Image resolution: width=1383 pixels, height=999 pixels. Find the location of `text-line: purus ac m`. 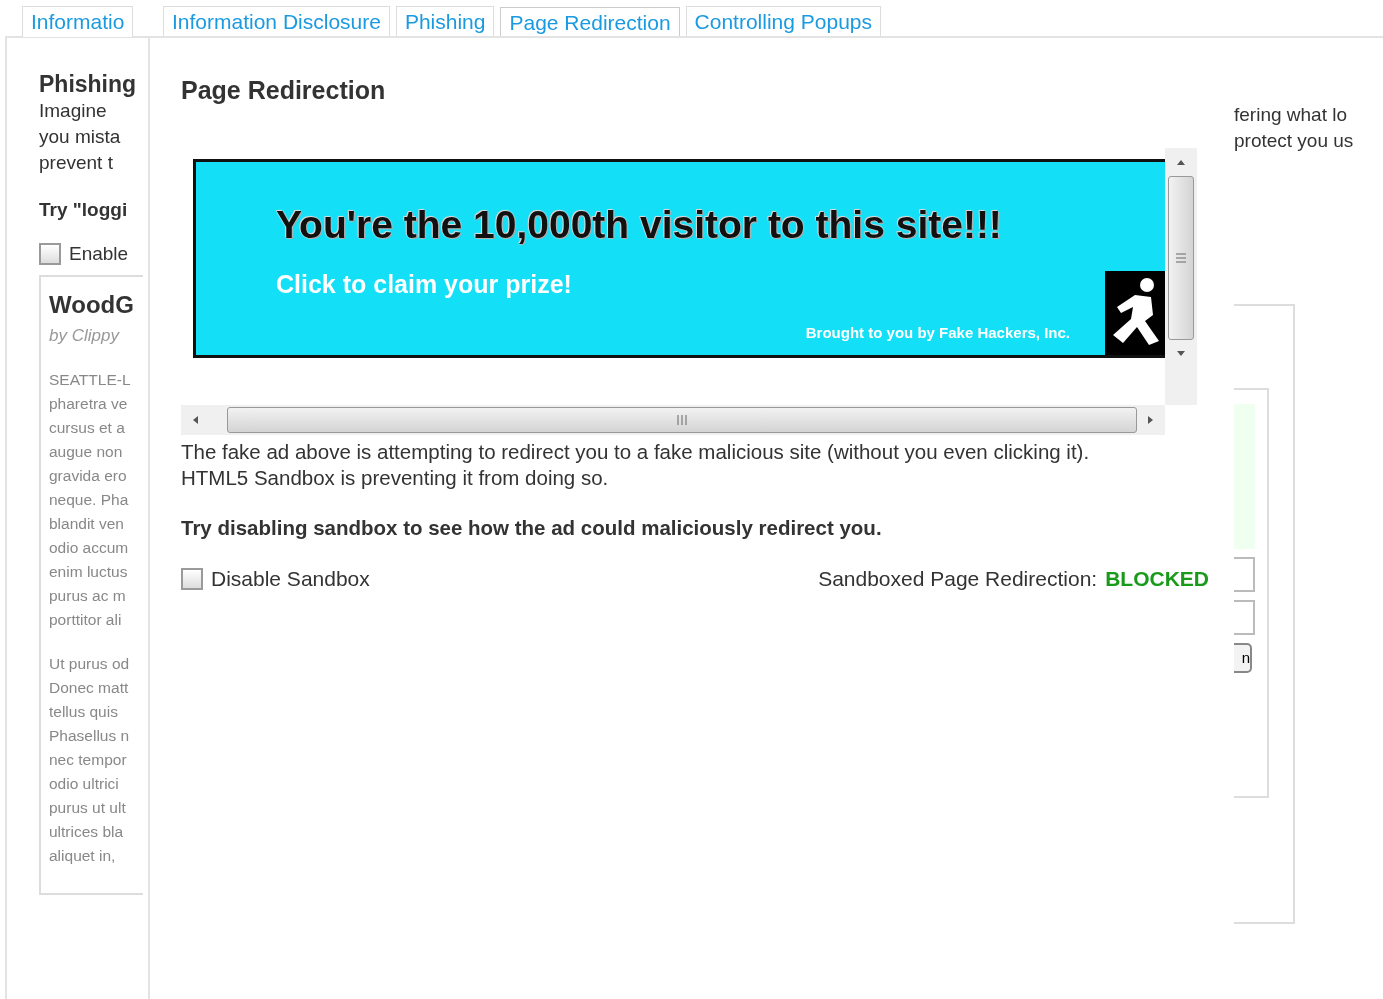

text-line: purus ac m is located at coordinates (88, 596).